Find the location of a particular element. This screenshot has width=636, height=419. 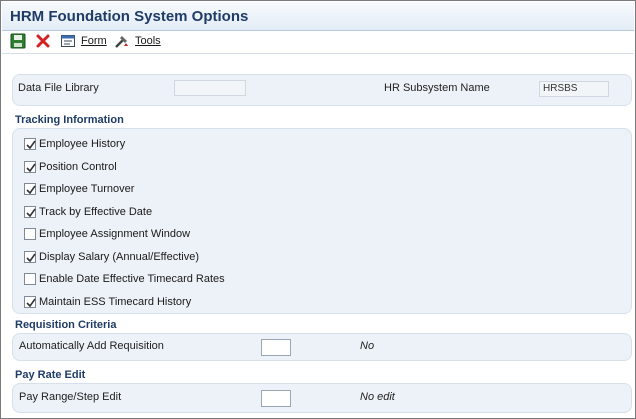

tools-menu-label: Tools is located at coordinates (148, 41).